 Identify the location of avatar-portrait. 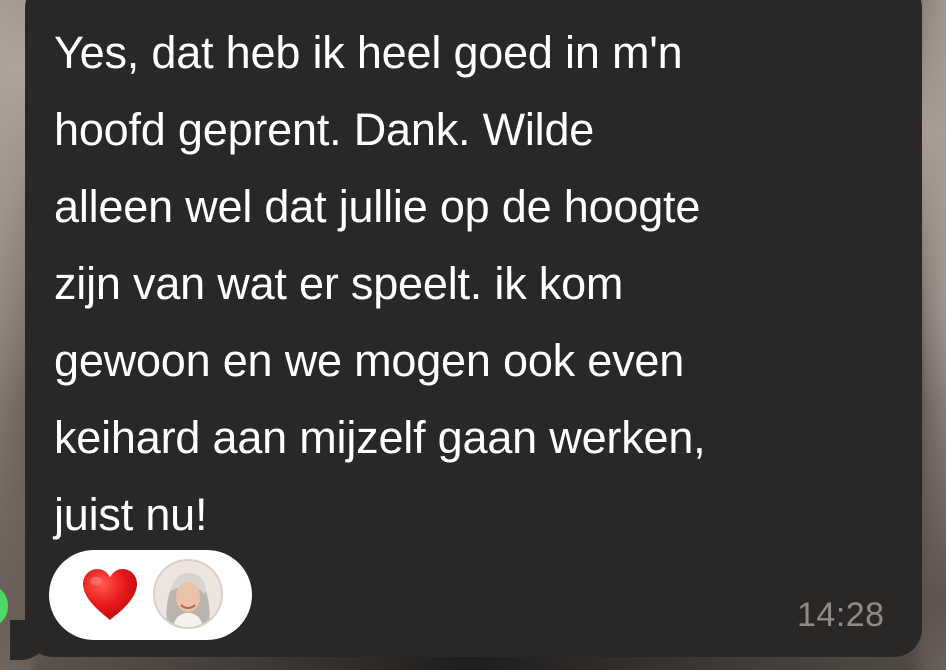
(188, 594).